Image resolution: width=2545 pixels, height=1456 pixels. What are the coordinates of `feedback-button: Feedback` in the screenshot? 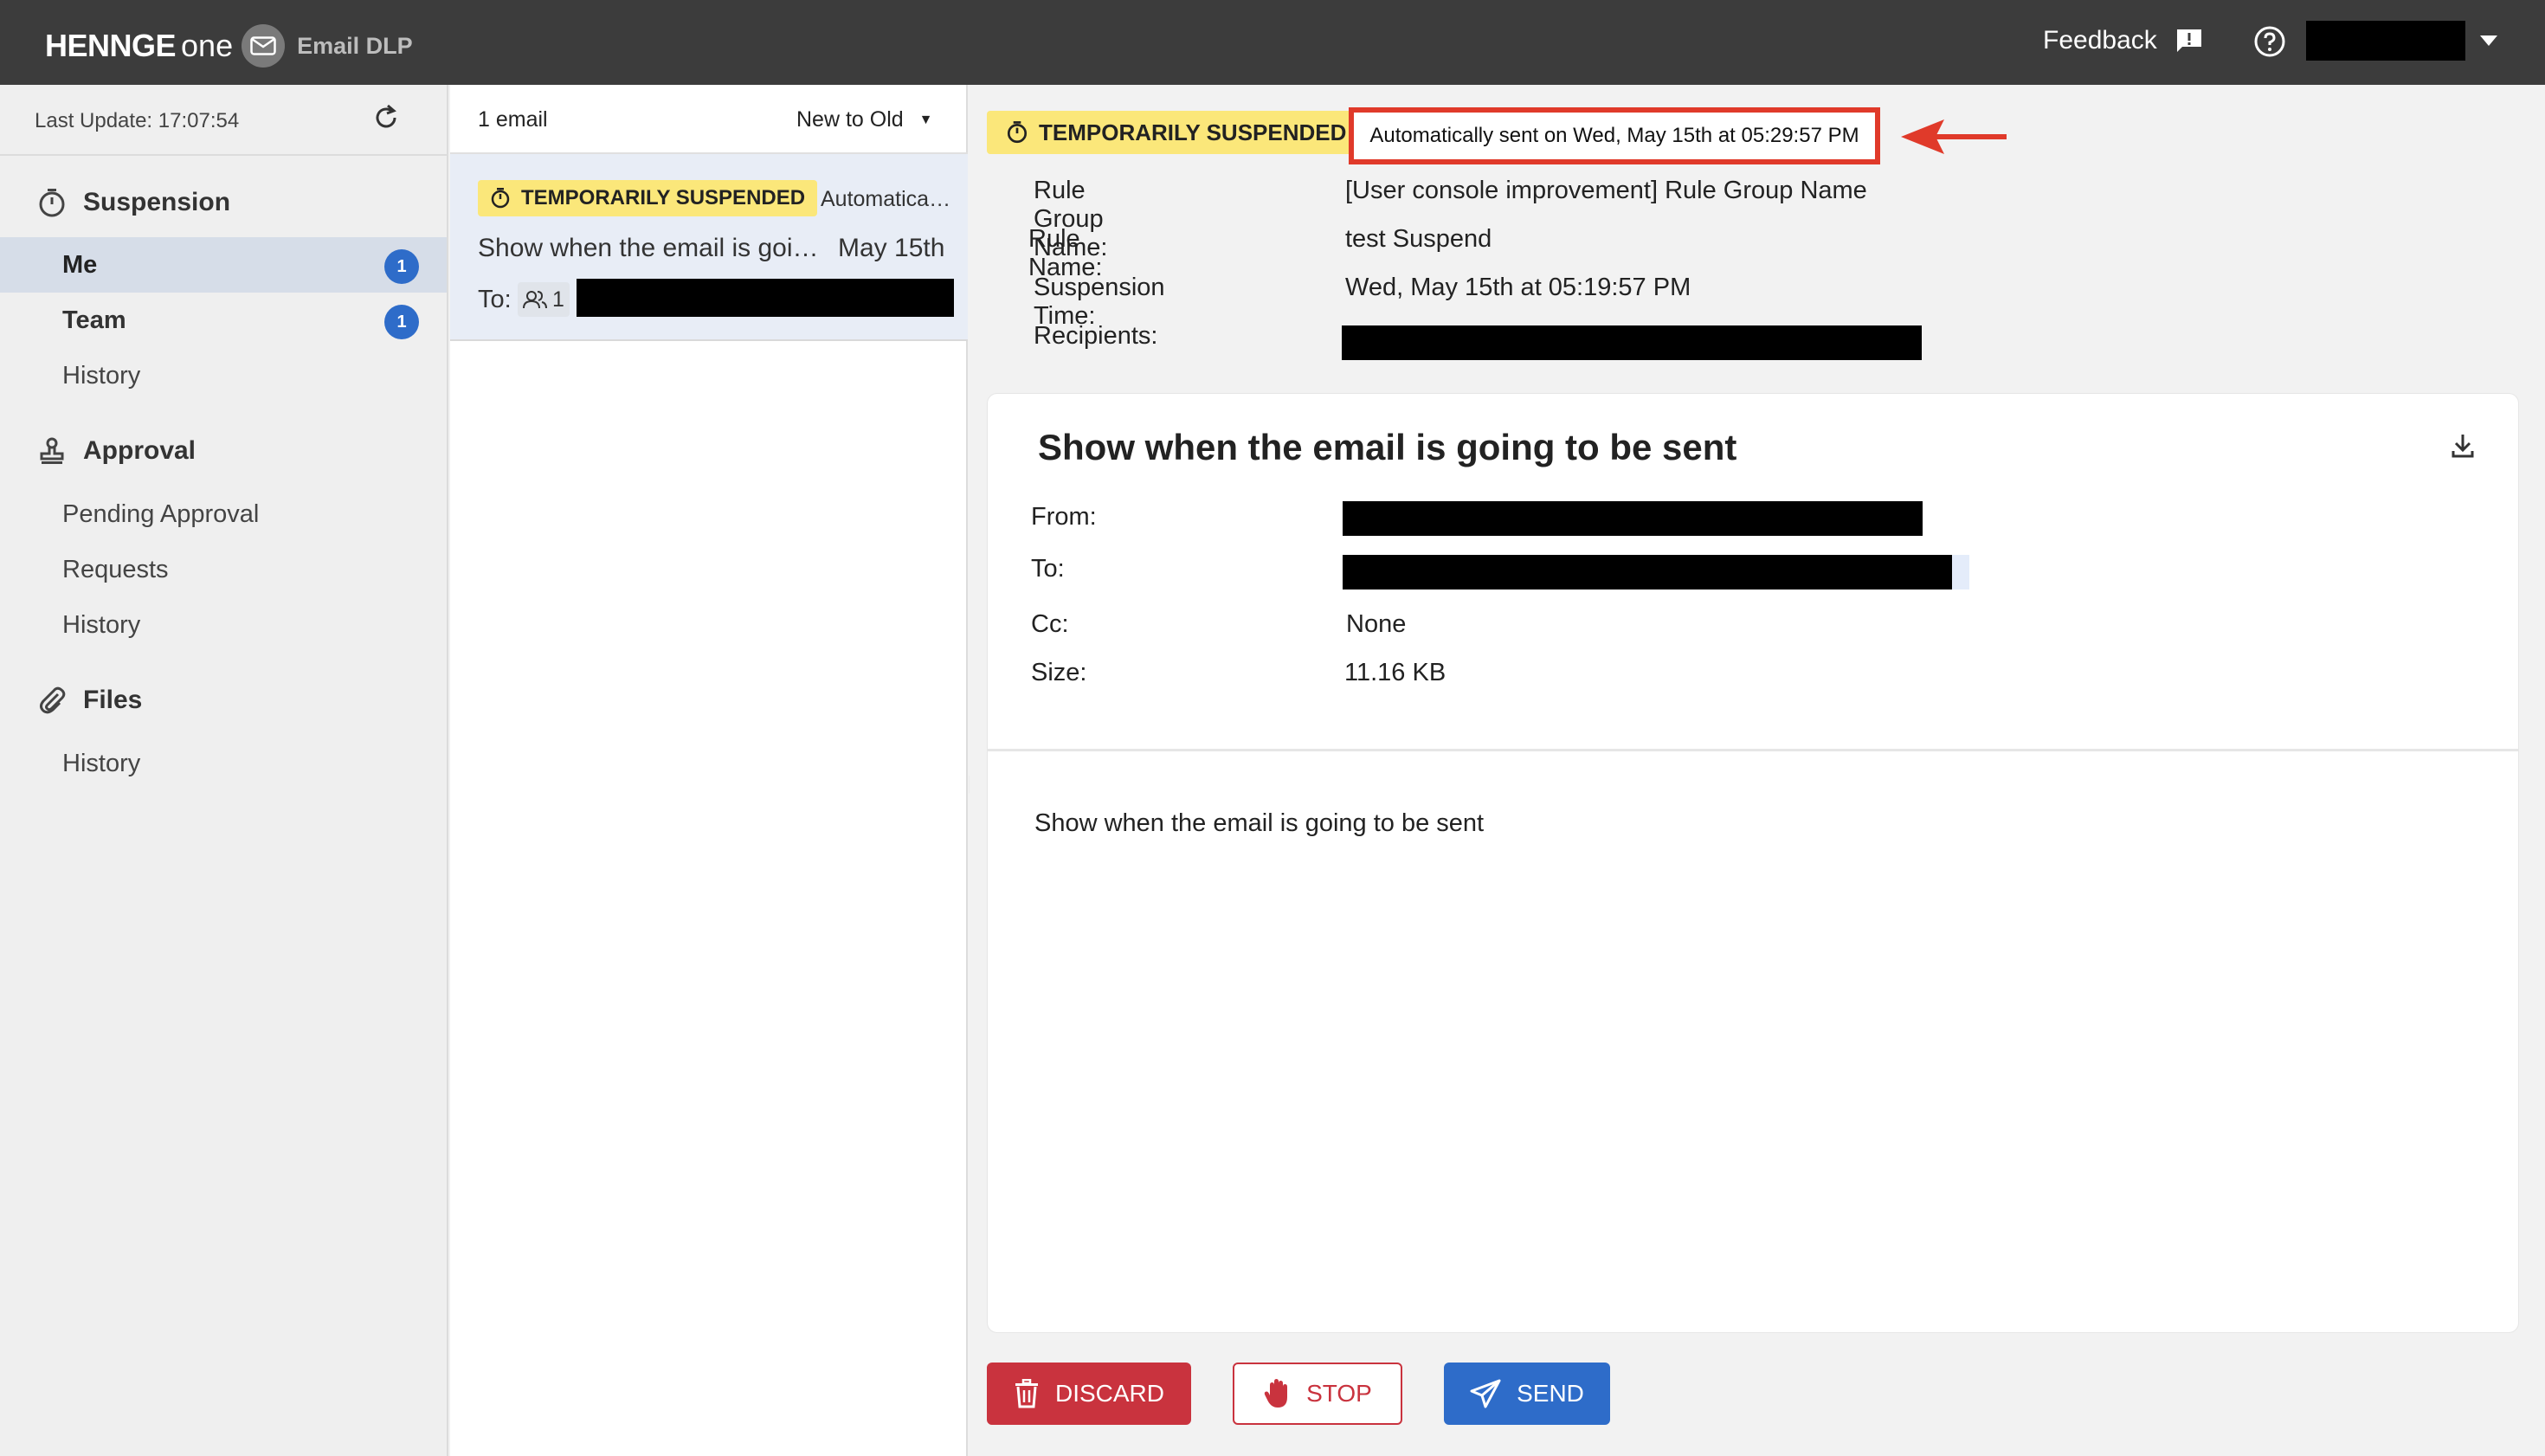 It's located at (2123, 40).